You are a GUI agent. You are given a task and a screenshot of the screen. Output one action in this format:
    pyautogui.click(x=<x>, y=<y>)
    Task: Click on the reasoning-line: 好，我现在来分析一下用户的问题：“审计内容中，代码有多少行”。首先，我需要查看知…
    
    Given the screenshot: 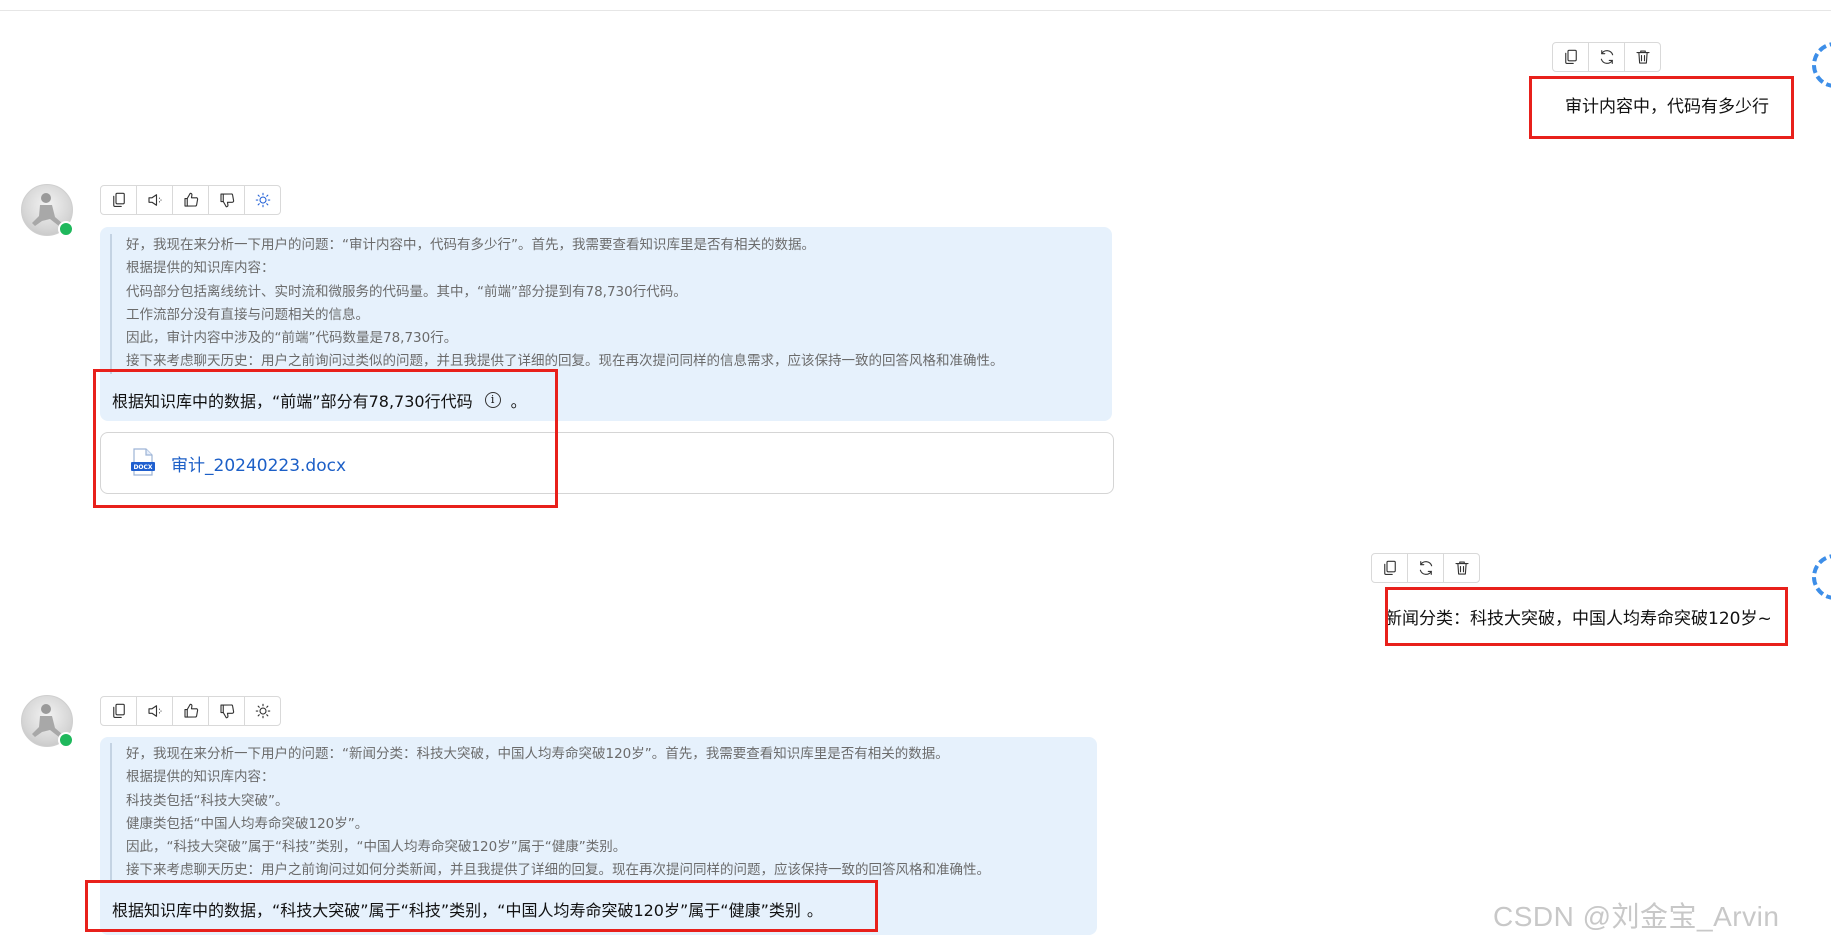 What is the action you would take?
    pyautogui.click(x=470, y=245)
    